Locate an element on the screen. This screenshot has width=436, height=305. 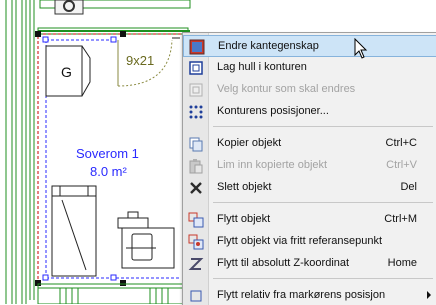
z-coordinate-icon is located at coordinates (196, 264).